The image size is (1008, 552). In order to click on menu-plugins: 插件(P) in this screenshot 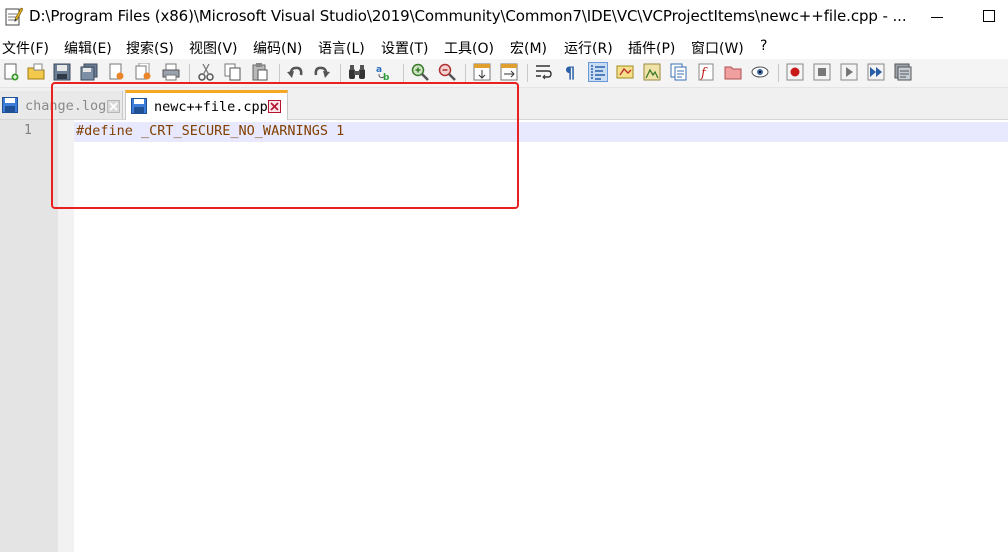, I will do `click(651, 48)`.